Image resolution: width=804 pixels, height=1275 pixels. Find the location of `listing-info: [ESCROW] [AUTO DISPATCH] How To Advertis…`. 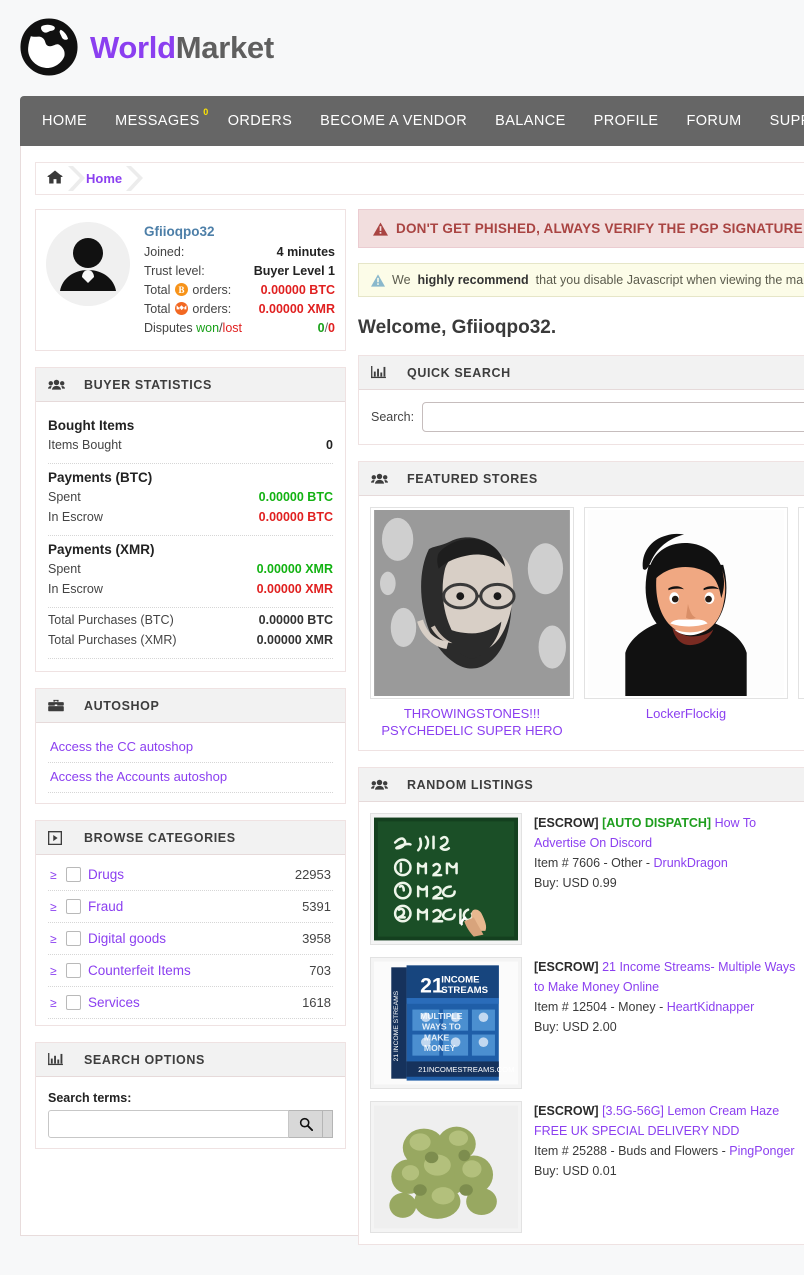

listing-info: [ESCROW] [AUTO DISPATCH] How To Advertis… is located at coordinates (667, 879).